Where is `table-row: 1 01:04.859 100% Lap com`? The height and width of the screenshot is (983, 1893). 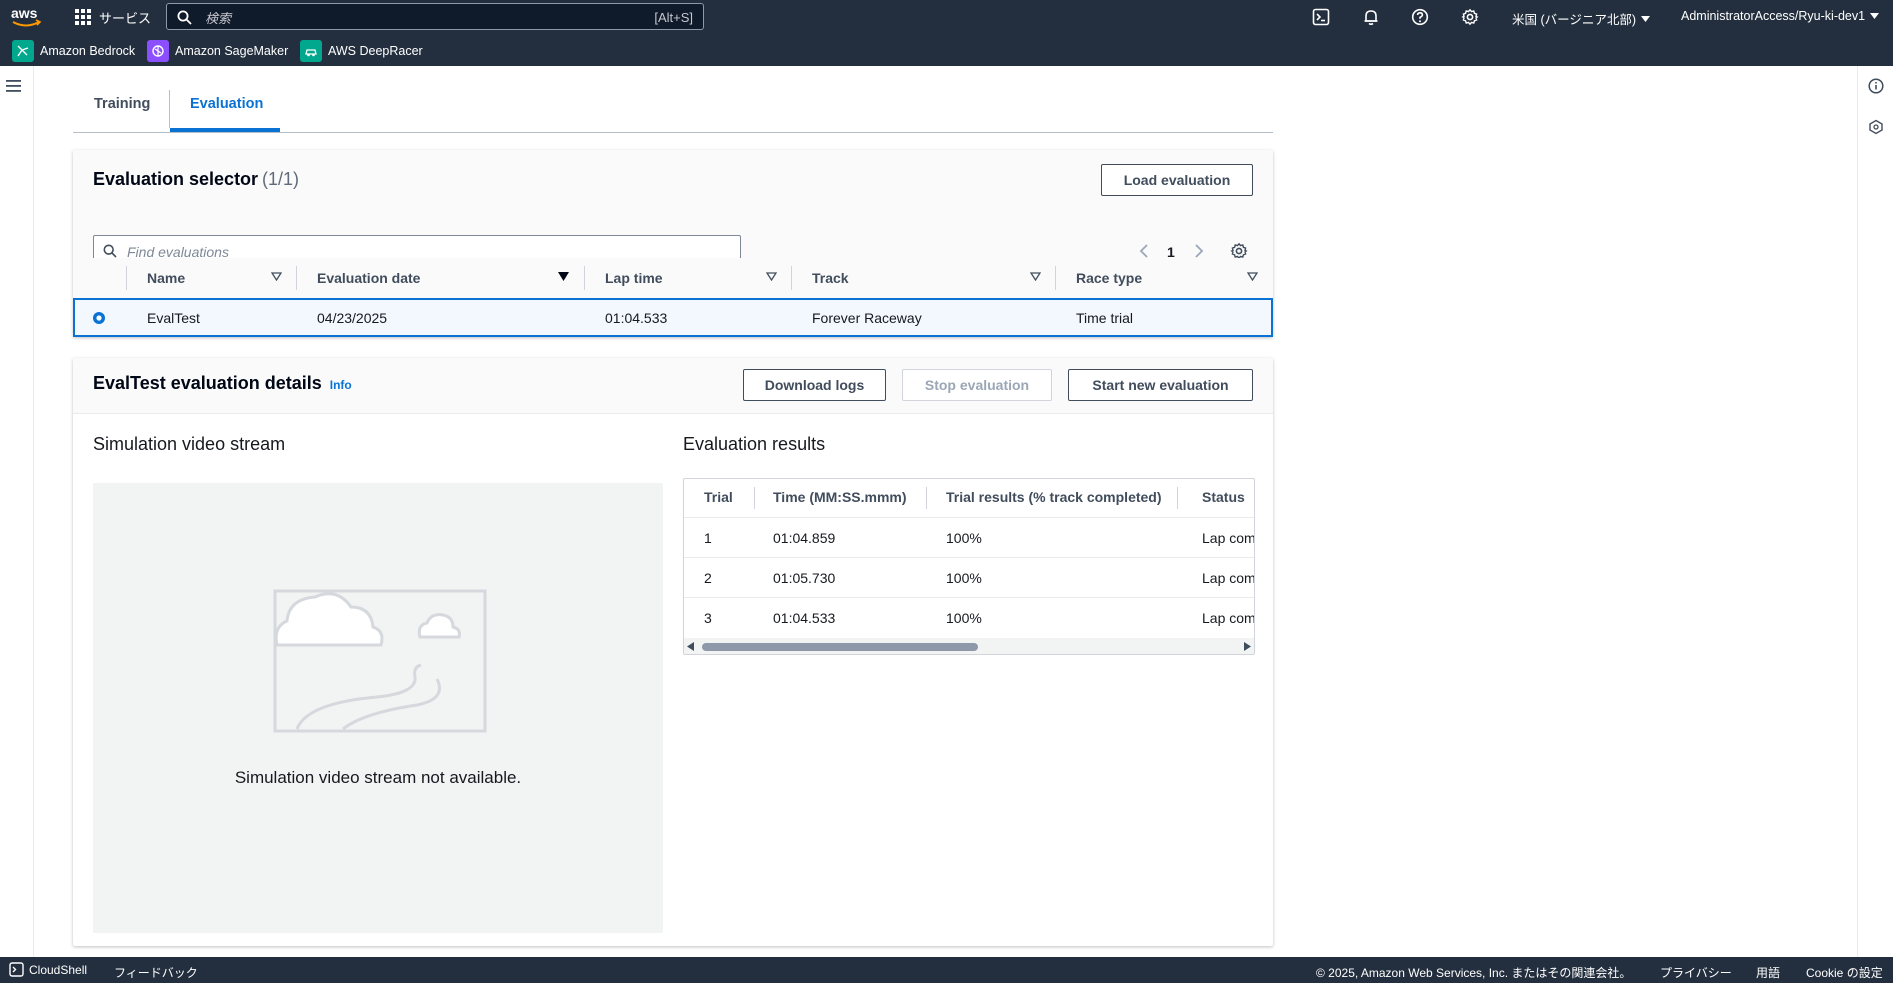
table-row: 1 01:04.859 100% Lap com is located at coordinates (969, 537).